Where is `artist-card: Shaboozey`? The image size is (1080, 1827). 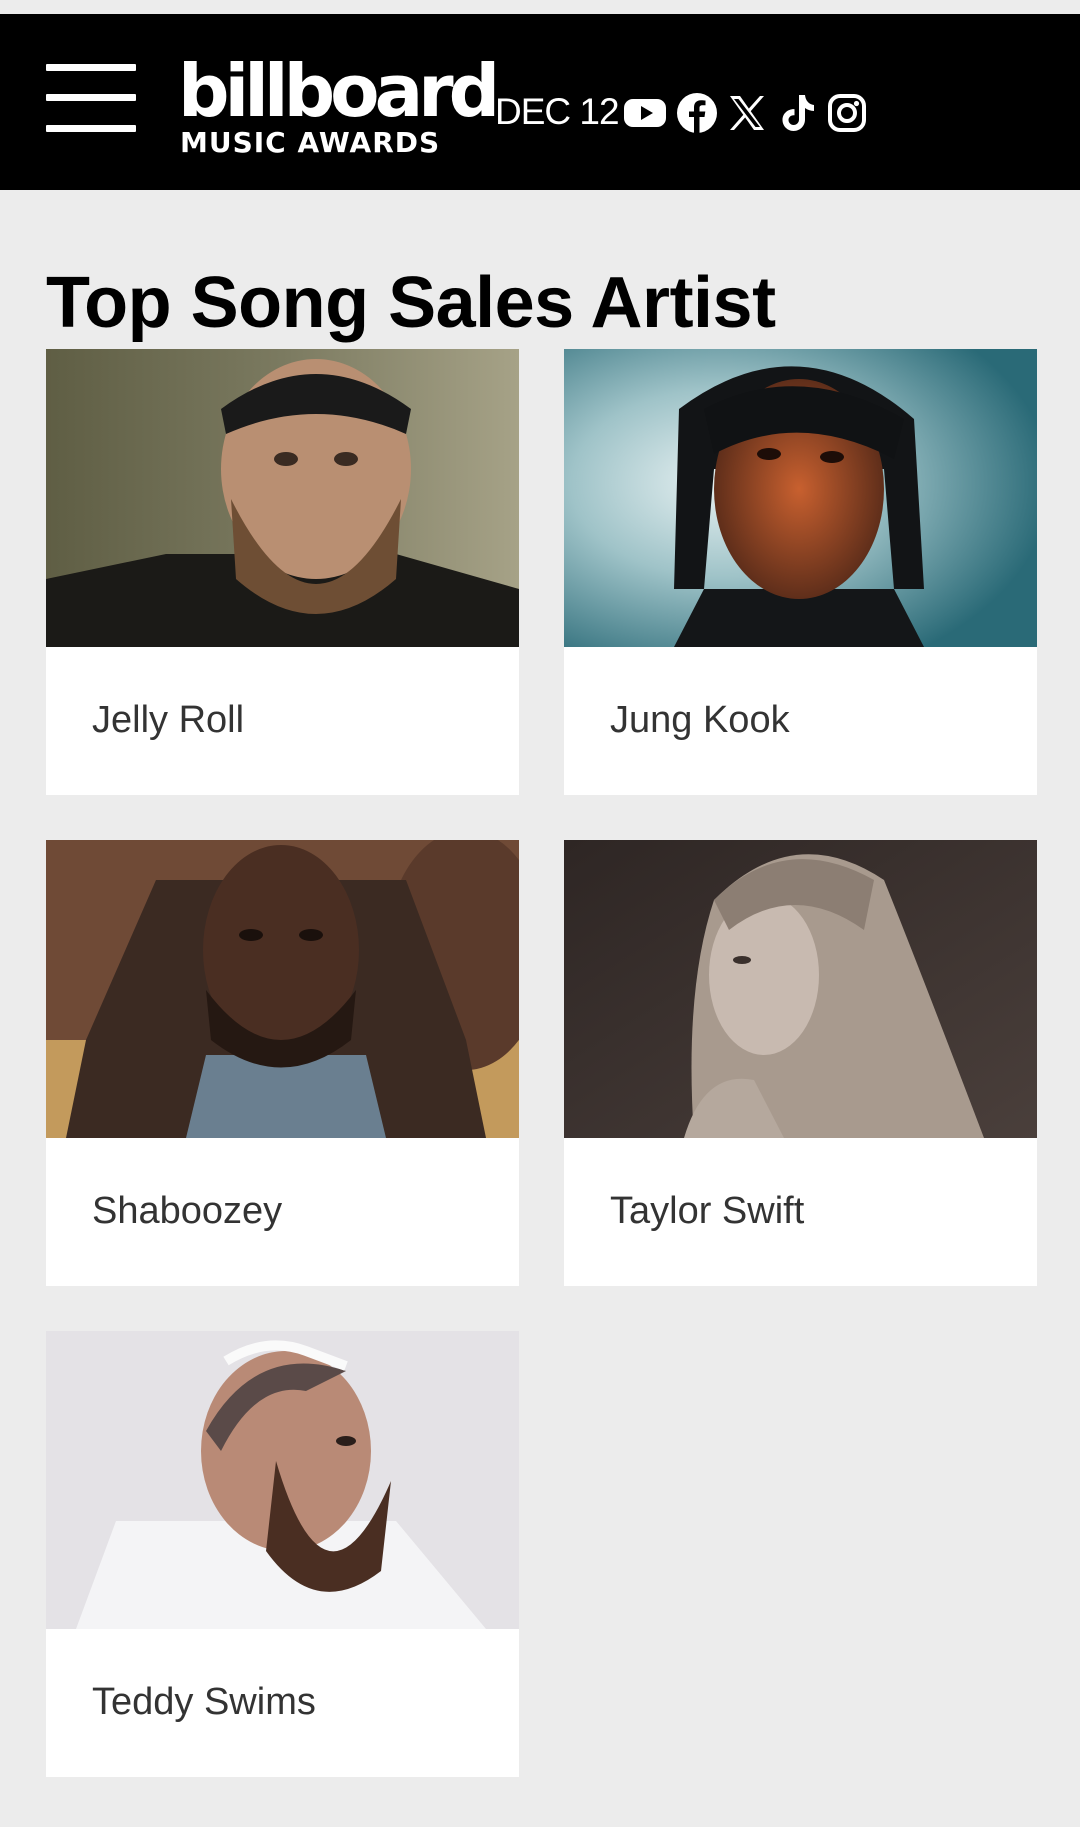
artist-card: Shaboozey is located at coordinates (282, 1063).